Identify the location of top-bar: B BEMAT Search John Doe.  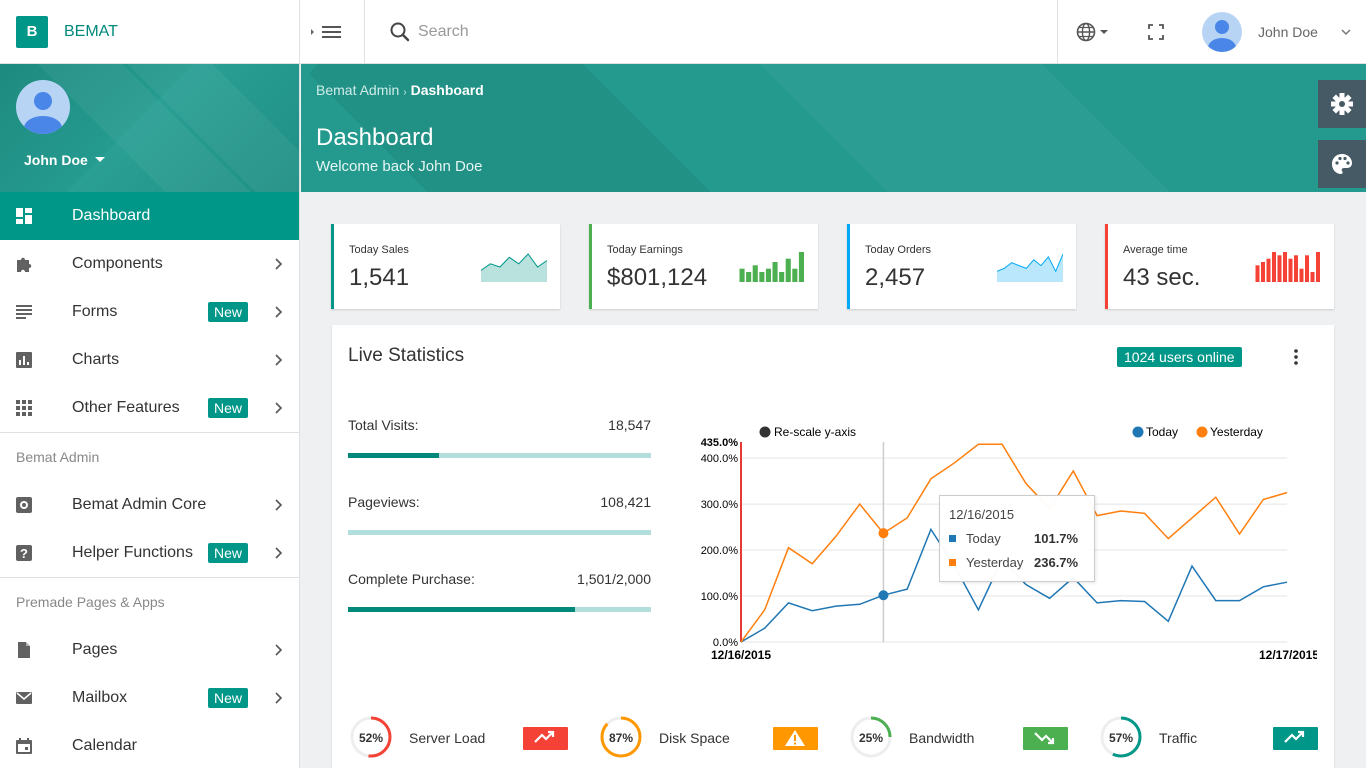
(683, 32).